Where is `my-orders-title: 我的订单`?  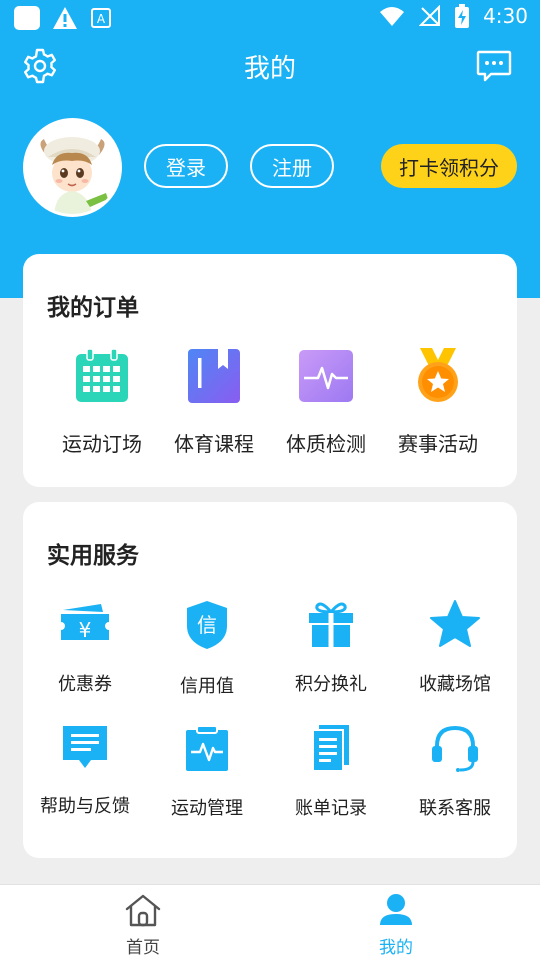 my-orders-title: 我的订单 is located at coordinates (93, 308).